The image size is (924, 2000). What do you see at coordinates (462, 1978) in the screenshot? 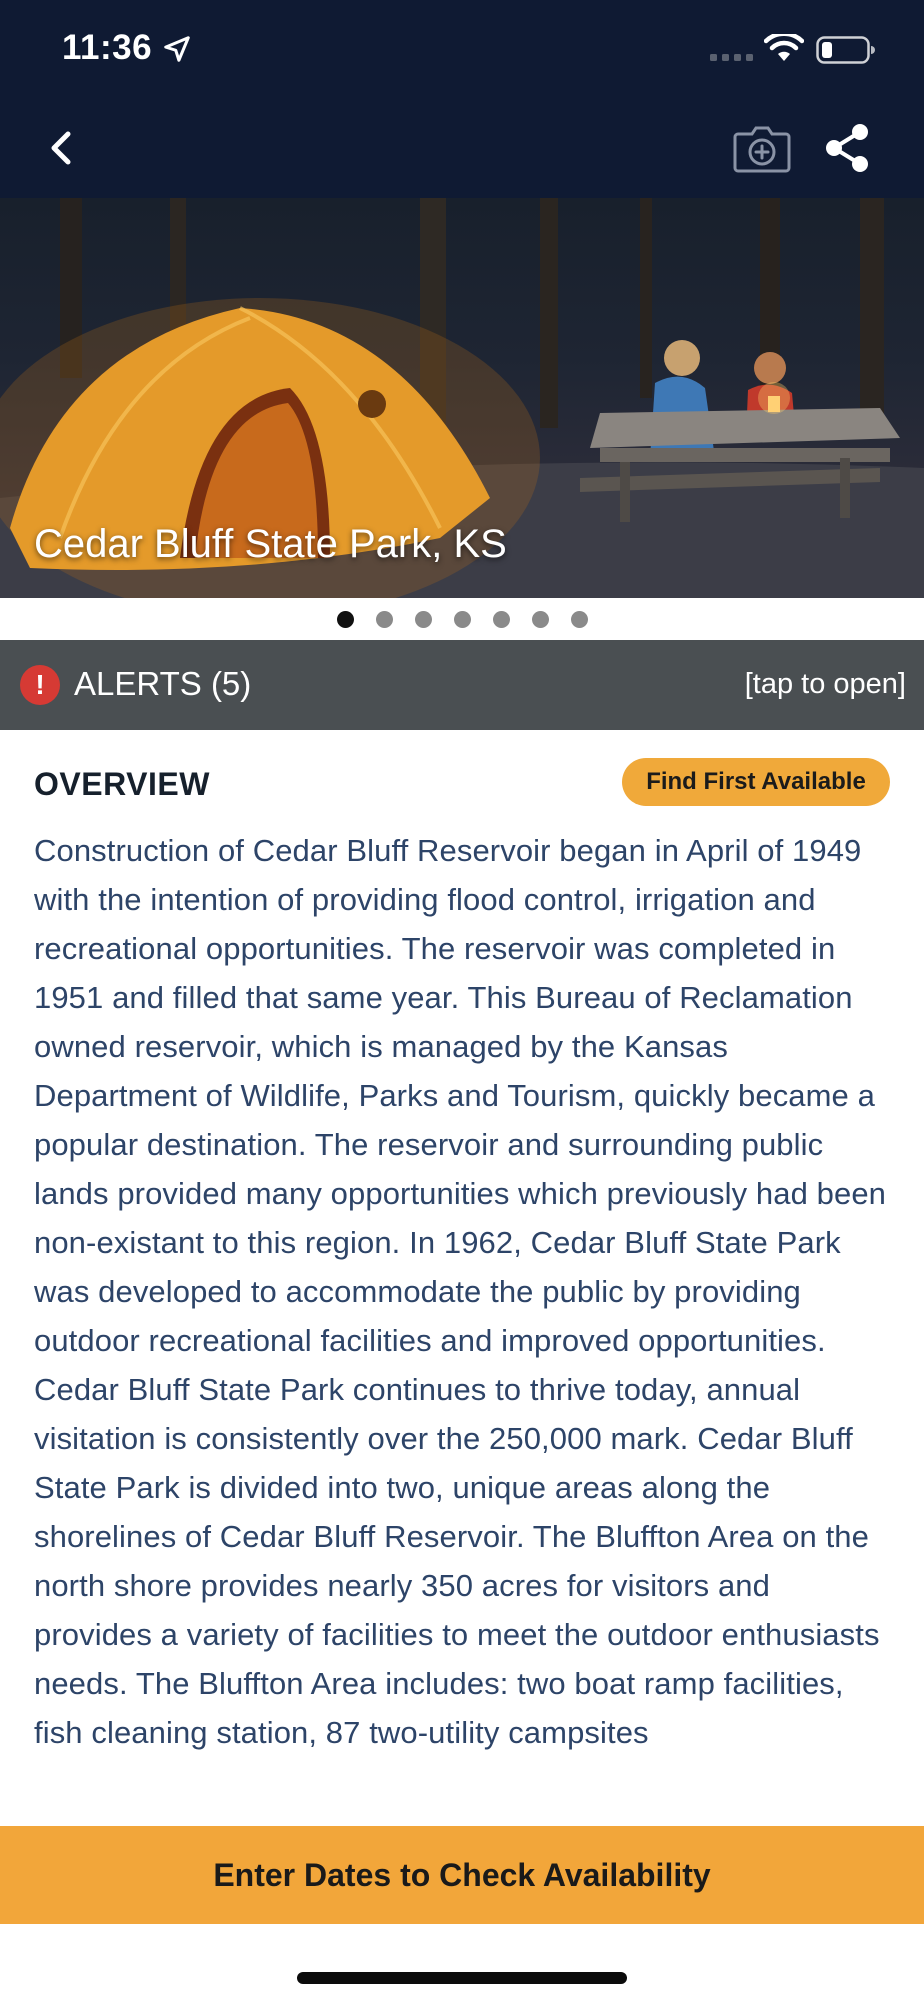
I see `home-indicator` at bounding box center [462, 1978].